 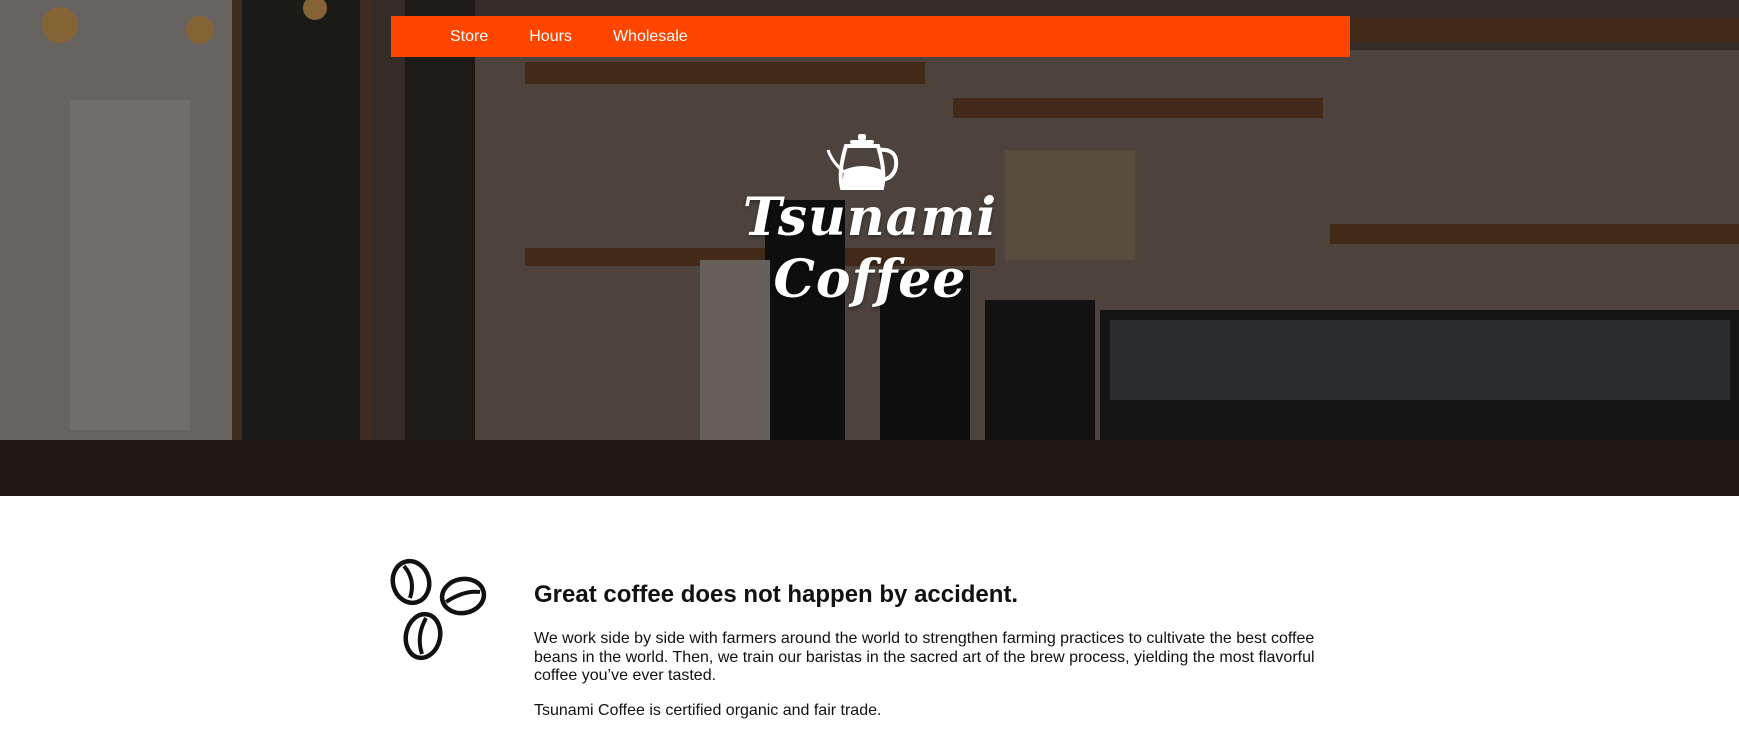 I want to click on brand-logo: Tsunami Coffee, so click(x=870, y=232).